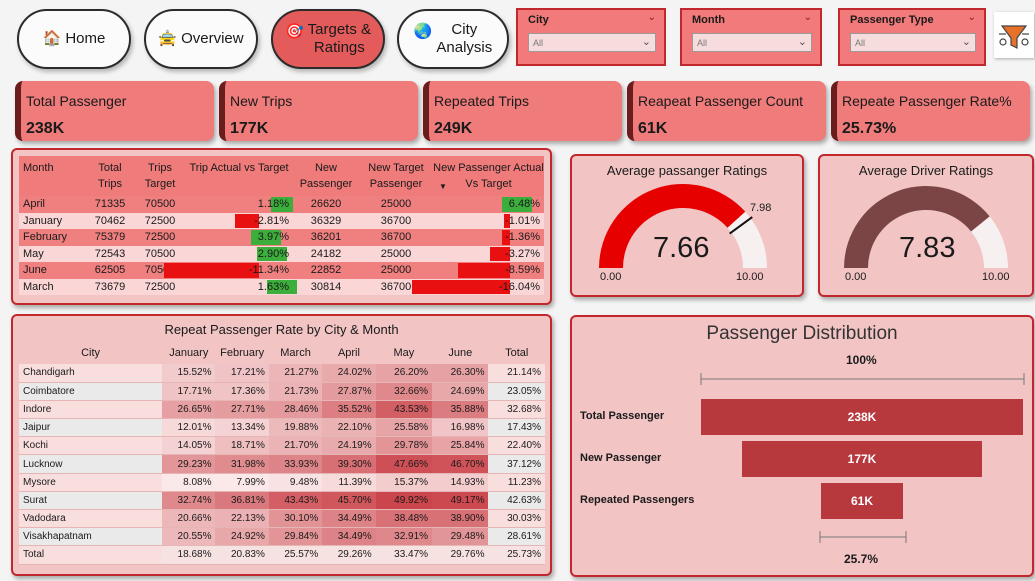  Describe the element at coordinates (481, 101) in the screenshot. I see `kpi-label: Repeated Trips` at that location.